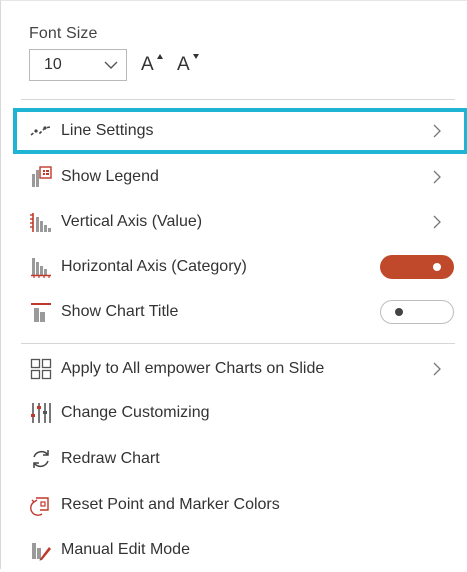 The height and width of the screenshot is (572, 467). What do you see at coordinates (183, 64) in the screenshot?
I see `decrease-font-label: A` at bounding box center [183, 64].